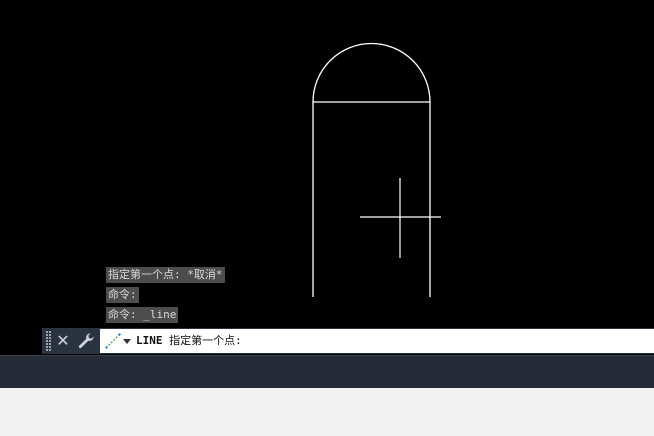 This screenshot has width=654, height=436. I want to click on command-prompt: LINE 指定第一个点:, so click(189, 341).